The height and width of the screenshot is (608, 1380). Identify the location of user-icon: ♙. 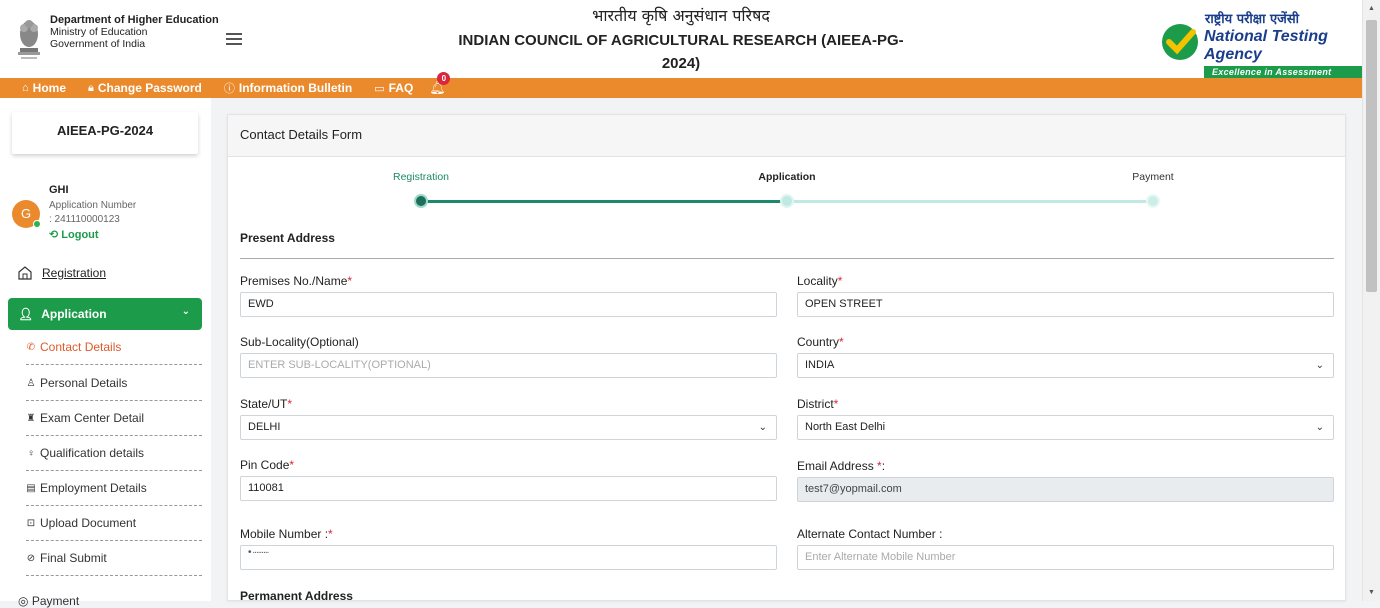
(31, 383).